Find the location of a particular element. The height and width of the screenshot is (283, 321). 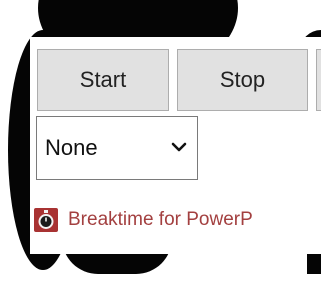

mode-select-value: None is located at coordinates (71, 147).